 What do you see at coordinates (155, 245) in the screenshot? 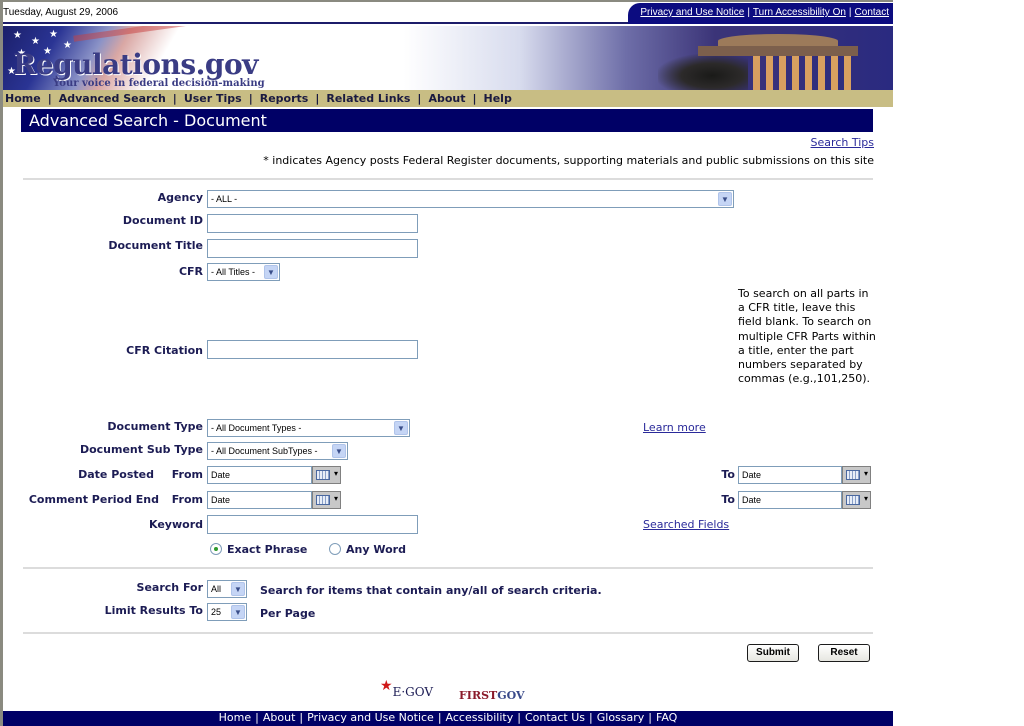
I see `document-title-label: Document Title` at bounding box center [155, 245].